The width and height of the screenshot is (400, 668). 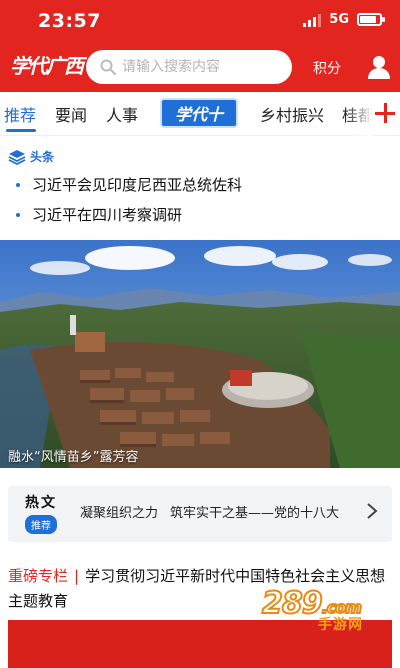 I want to click on search-icon, so click(x=108, y=67).